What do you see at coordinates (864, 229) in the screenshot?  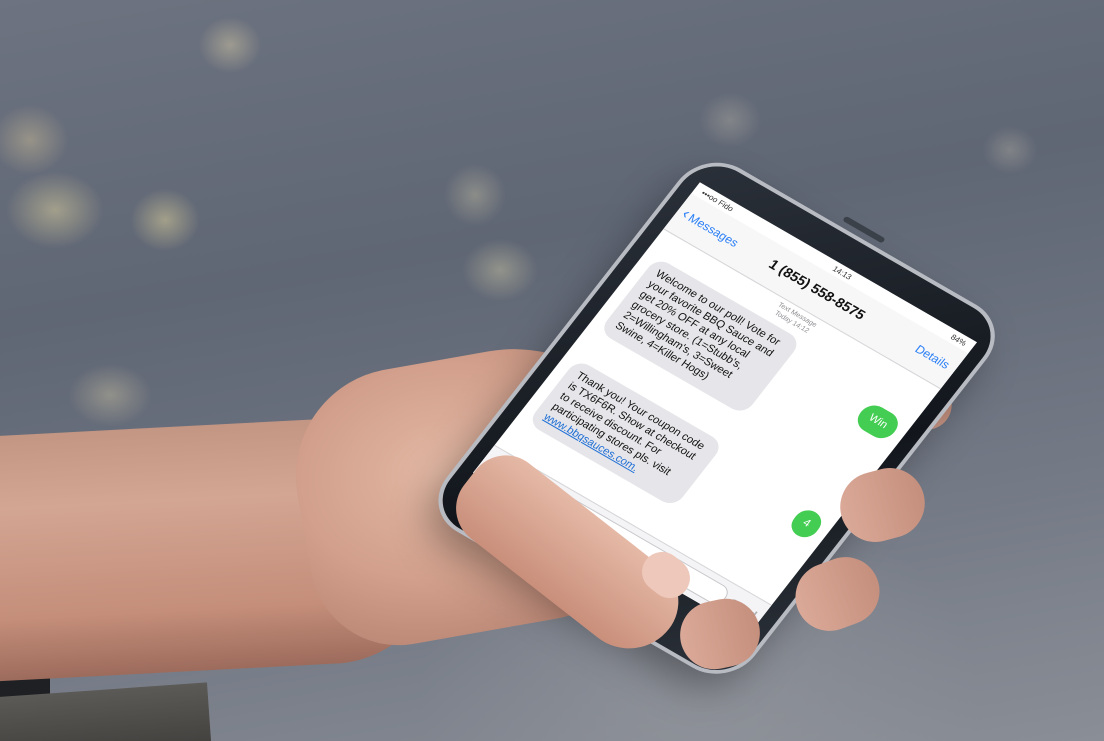 I see `earpiece-speaker` at bounding box center [864, 229].